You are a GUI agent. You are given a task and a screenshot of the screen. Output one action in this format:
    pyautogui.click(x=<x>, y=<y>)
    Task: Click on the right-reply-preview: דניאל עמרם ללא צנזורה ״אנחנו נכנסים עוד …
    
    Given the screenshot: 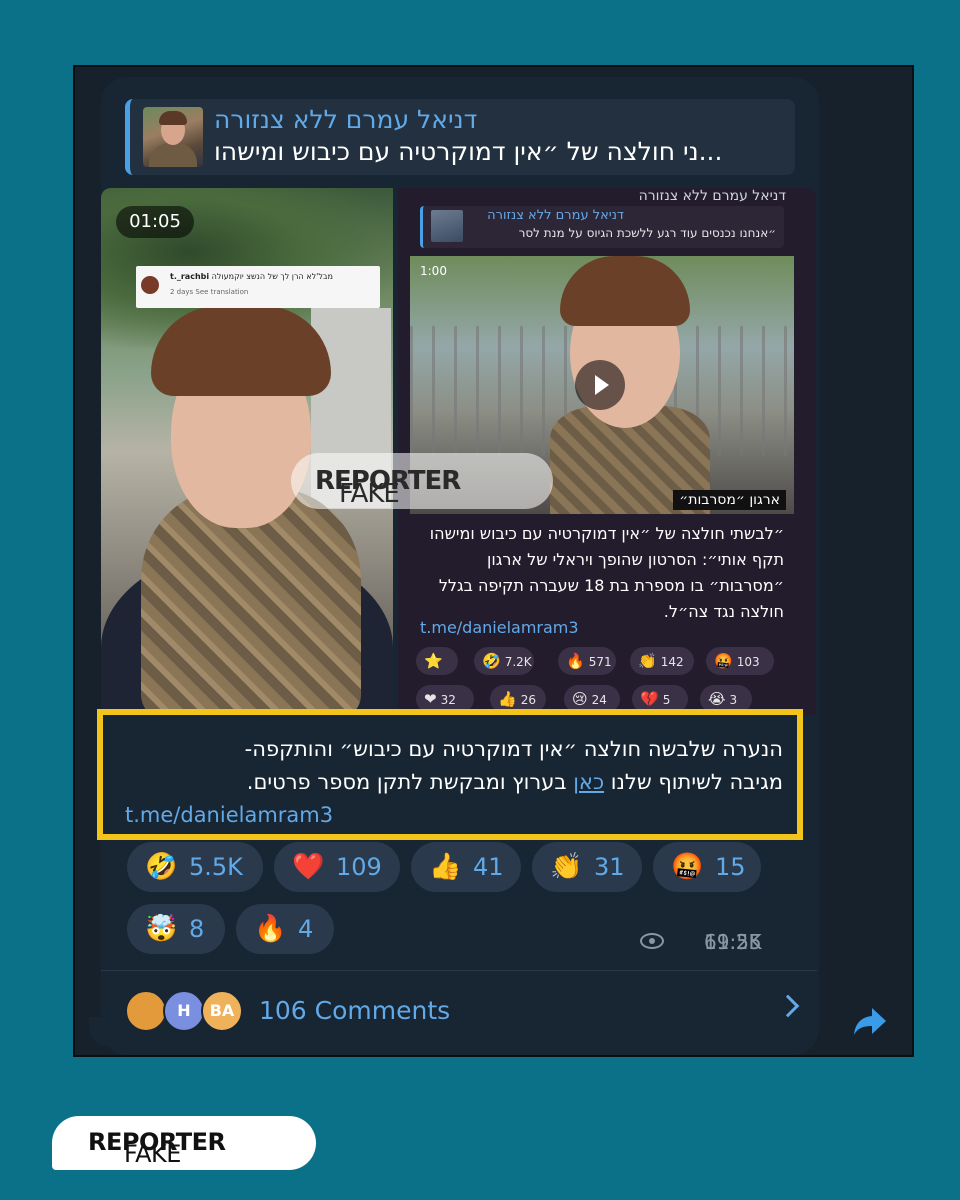 What is the action you would take?
    pyautogui.click(x=602, y=227)
    